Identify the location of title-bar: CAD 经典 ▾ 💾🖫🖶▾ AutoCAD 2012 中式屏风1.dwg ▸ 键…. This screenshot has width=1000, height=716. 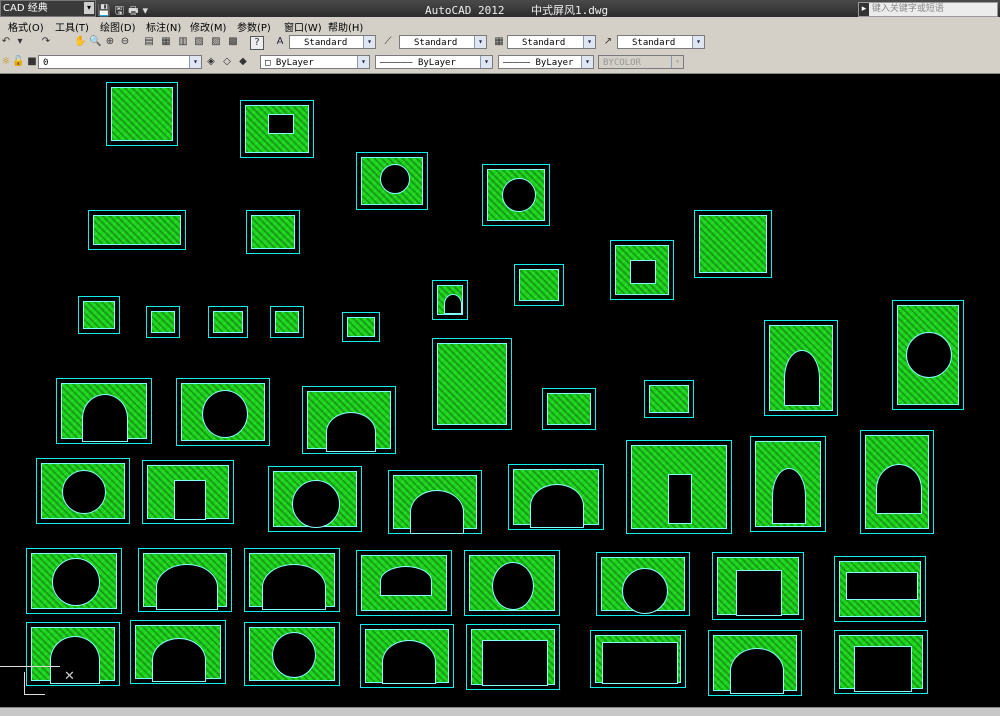
(500, 8).